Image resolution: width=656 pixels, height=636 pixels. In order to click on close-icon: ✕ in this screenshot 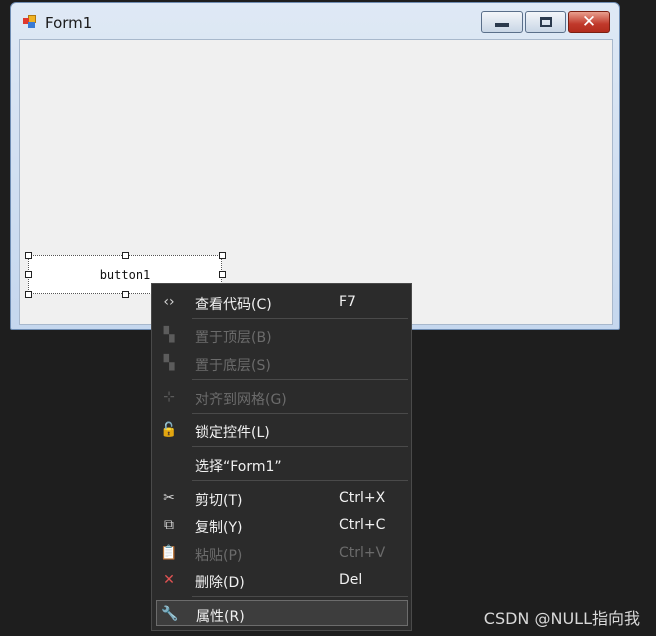, I will do `click(589, 21)`.